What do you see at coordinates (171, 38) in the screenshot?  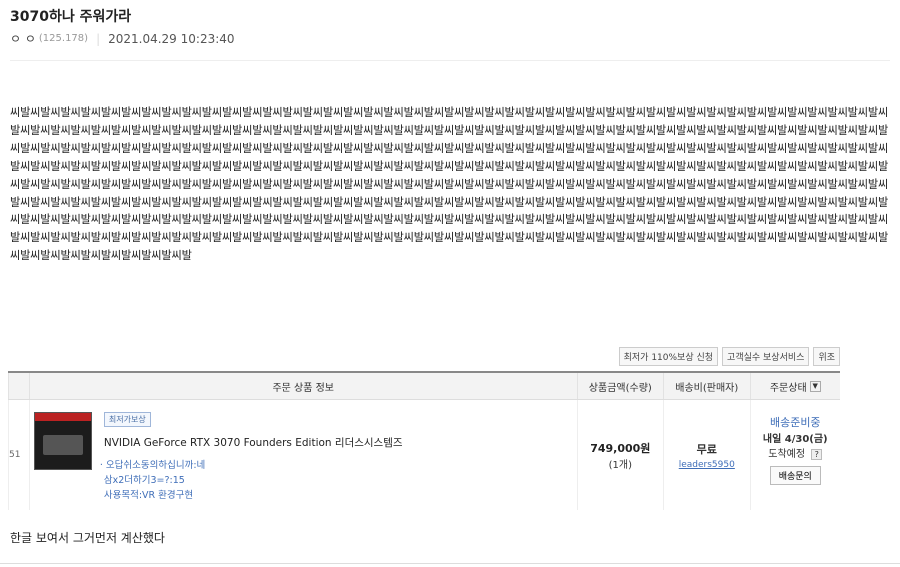 I see `post-date: 2021.04.29 10:23:40` at bounding box center [171, 38].